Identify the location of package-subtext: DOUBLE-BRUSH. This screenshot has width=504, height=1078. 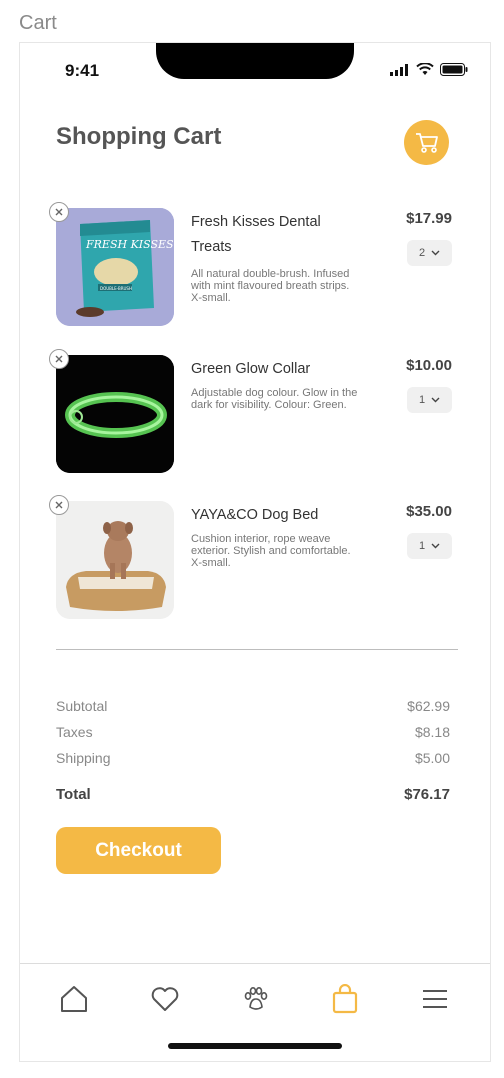
(116, 288).